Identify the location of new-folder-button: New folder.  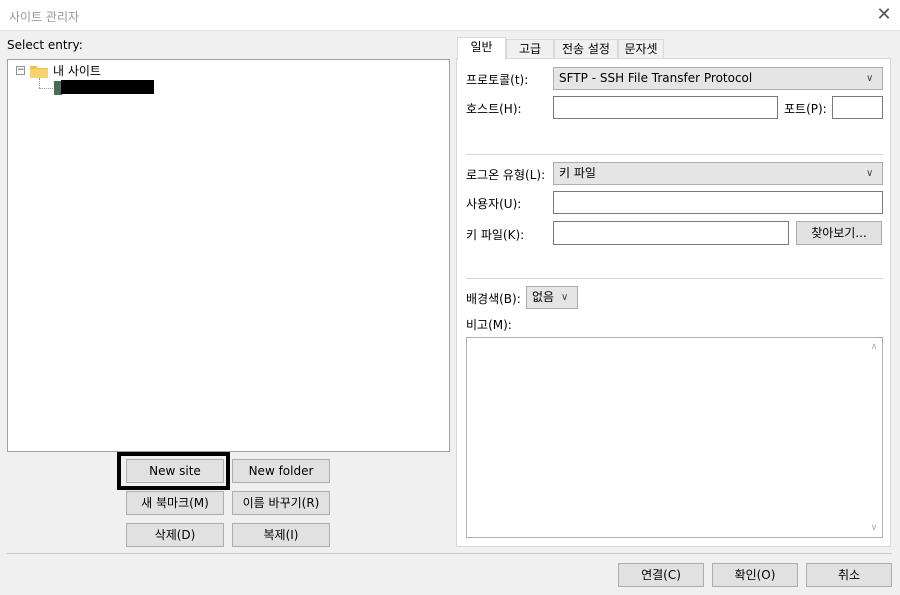
(281, 471).